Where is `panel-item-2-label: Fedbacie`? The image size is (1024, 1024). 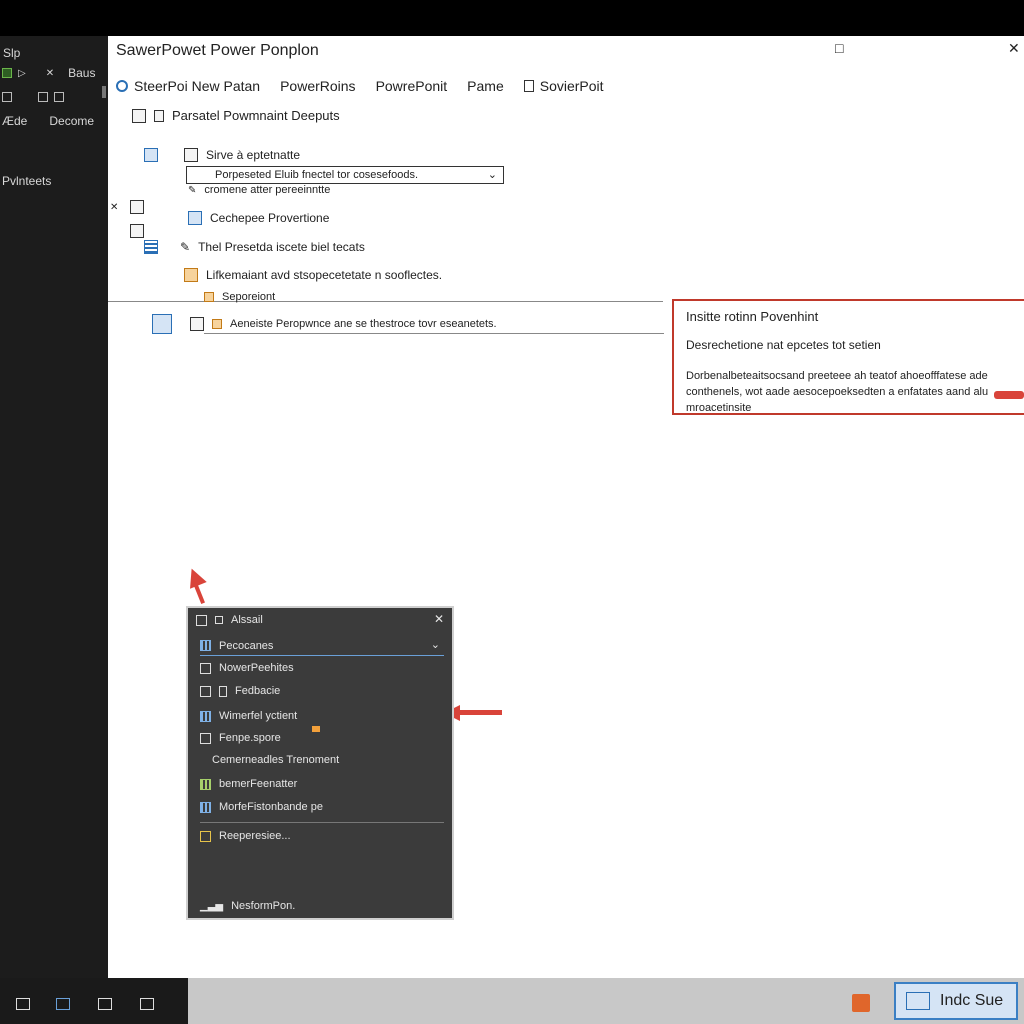 panel-item-2-label: Fedbacie is located at coordinates (258, 691).